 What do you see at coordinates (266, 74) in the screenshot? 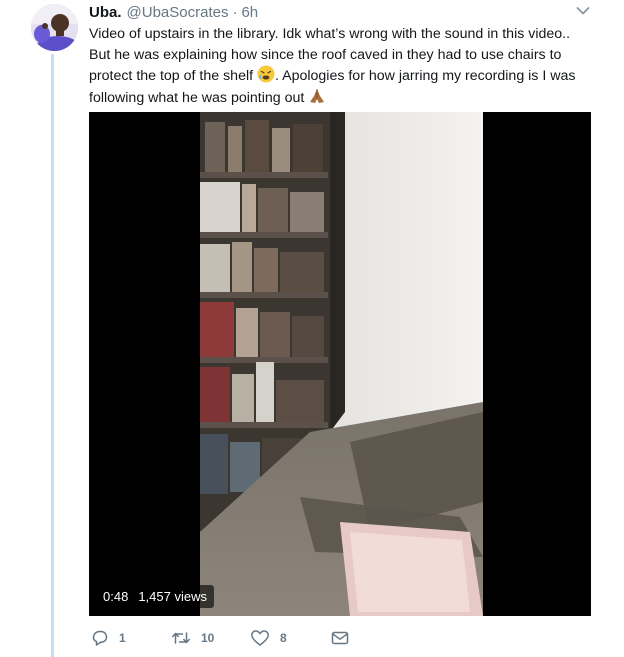
I see `tired-face-emoji` at bounding box center [266, 74].